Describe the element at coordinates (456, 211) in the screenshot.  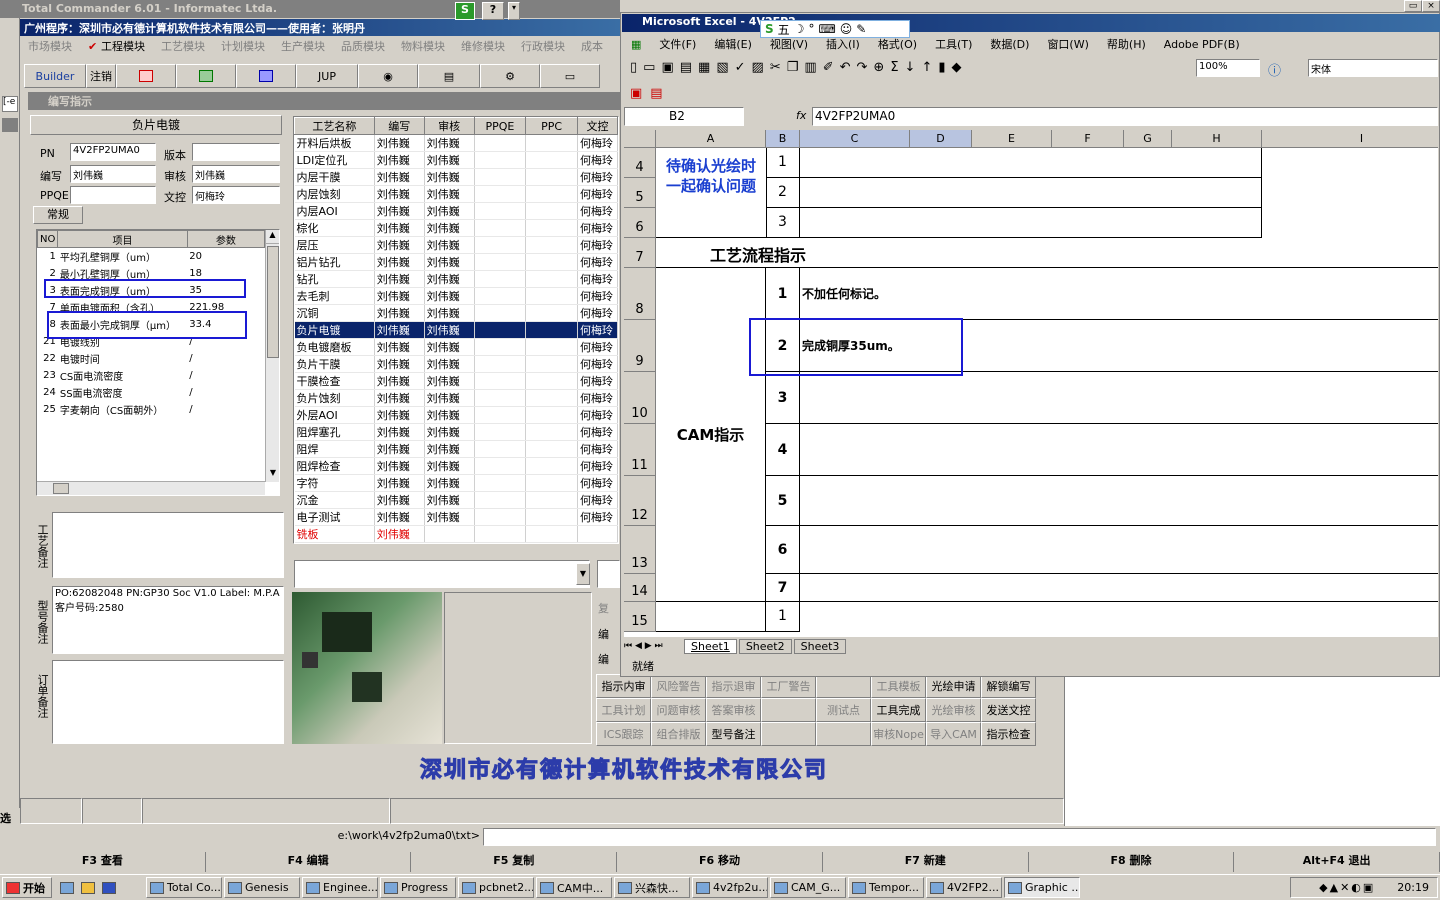
I see `proc-row: 内层AOI 刘伟巍 刘伟巍 何梅玲` at that location.